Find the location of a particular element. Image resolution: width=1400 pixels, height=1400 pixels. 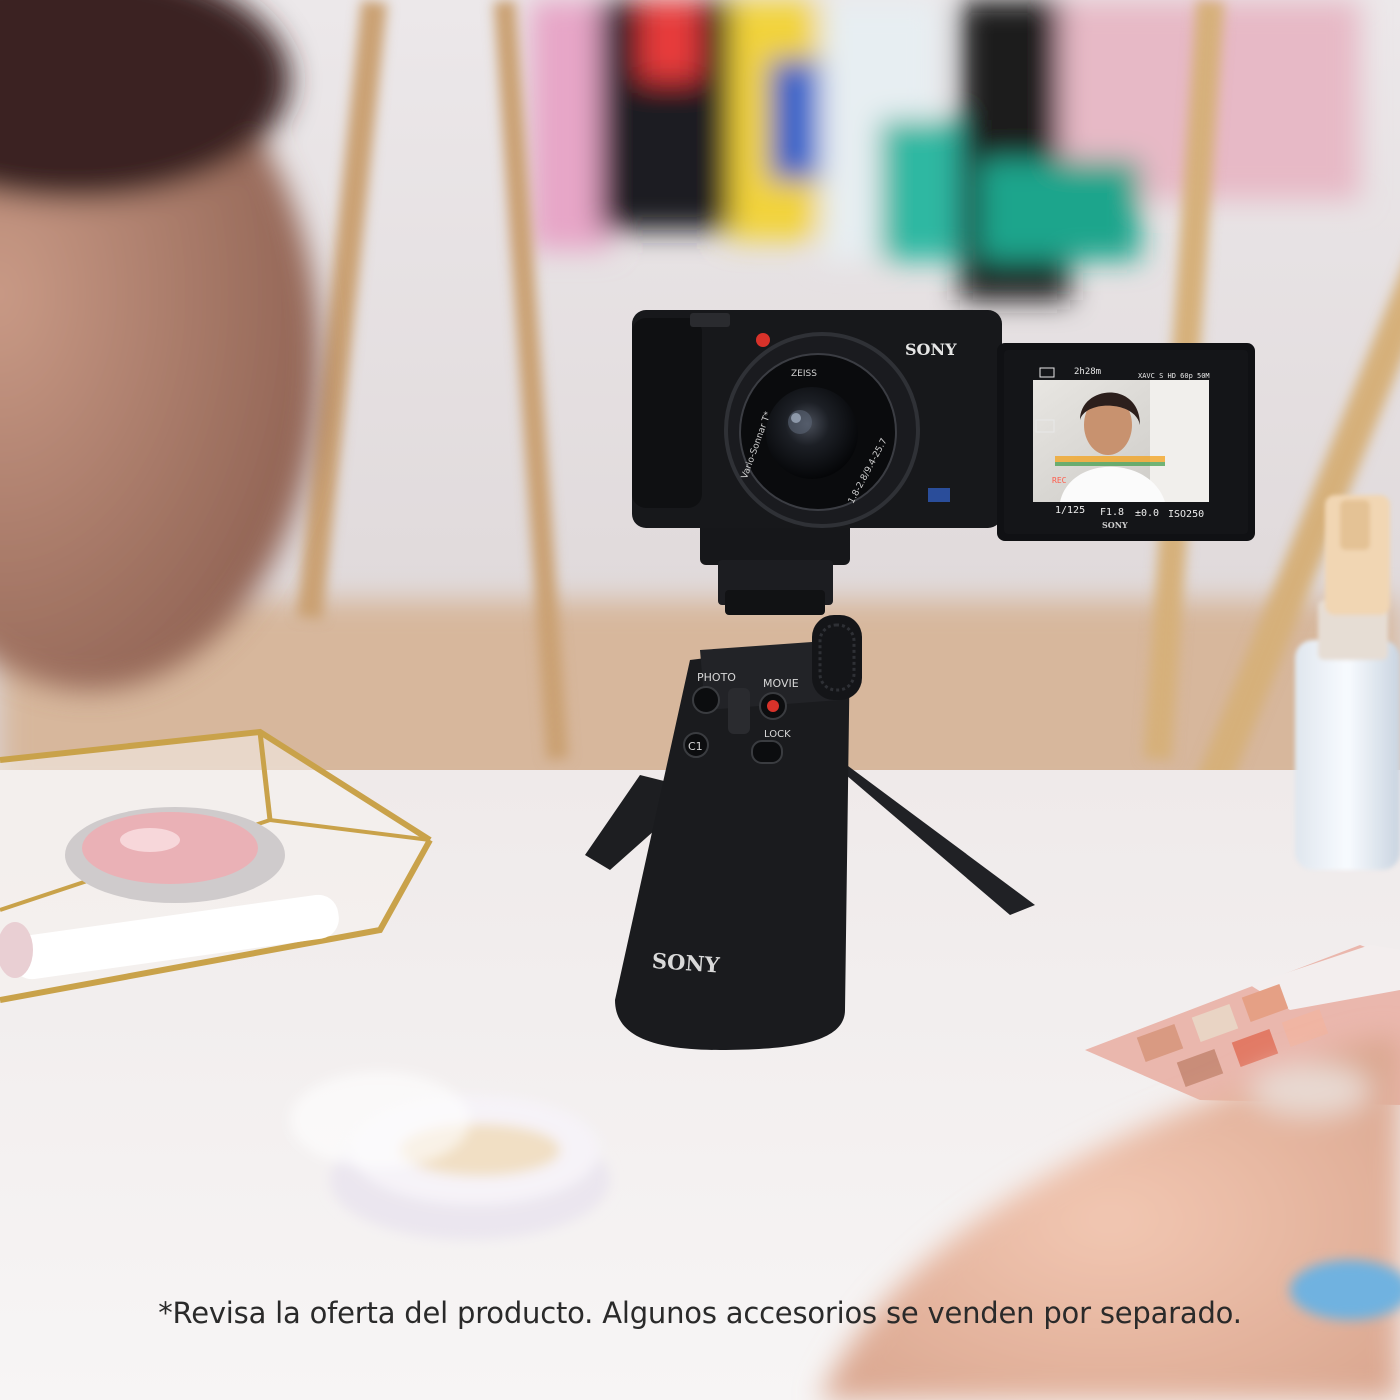

grip-brand-logo: SONY is located at coordinates (686, 963).